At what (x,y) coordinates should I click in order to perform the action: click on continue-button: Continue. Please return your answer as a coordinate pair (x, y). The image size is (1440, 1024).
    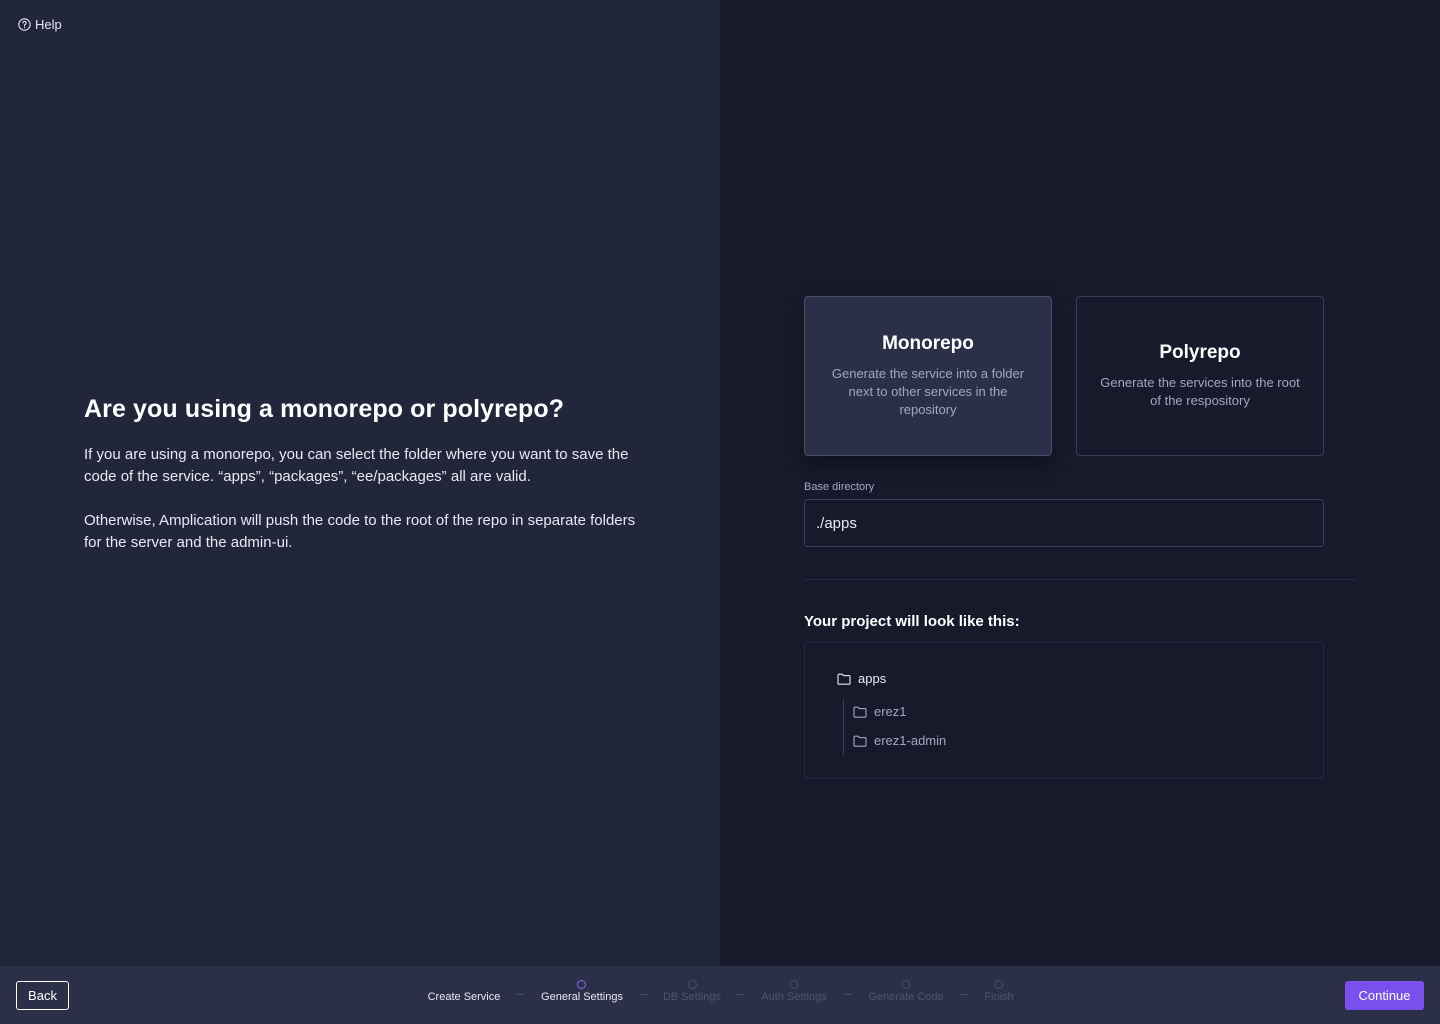
    Looking at the image, I should click on (1384, 995).